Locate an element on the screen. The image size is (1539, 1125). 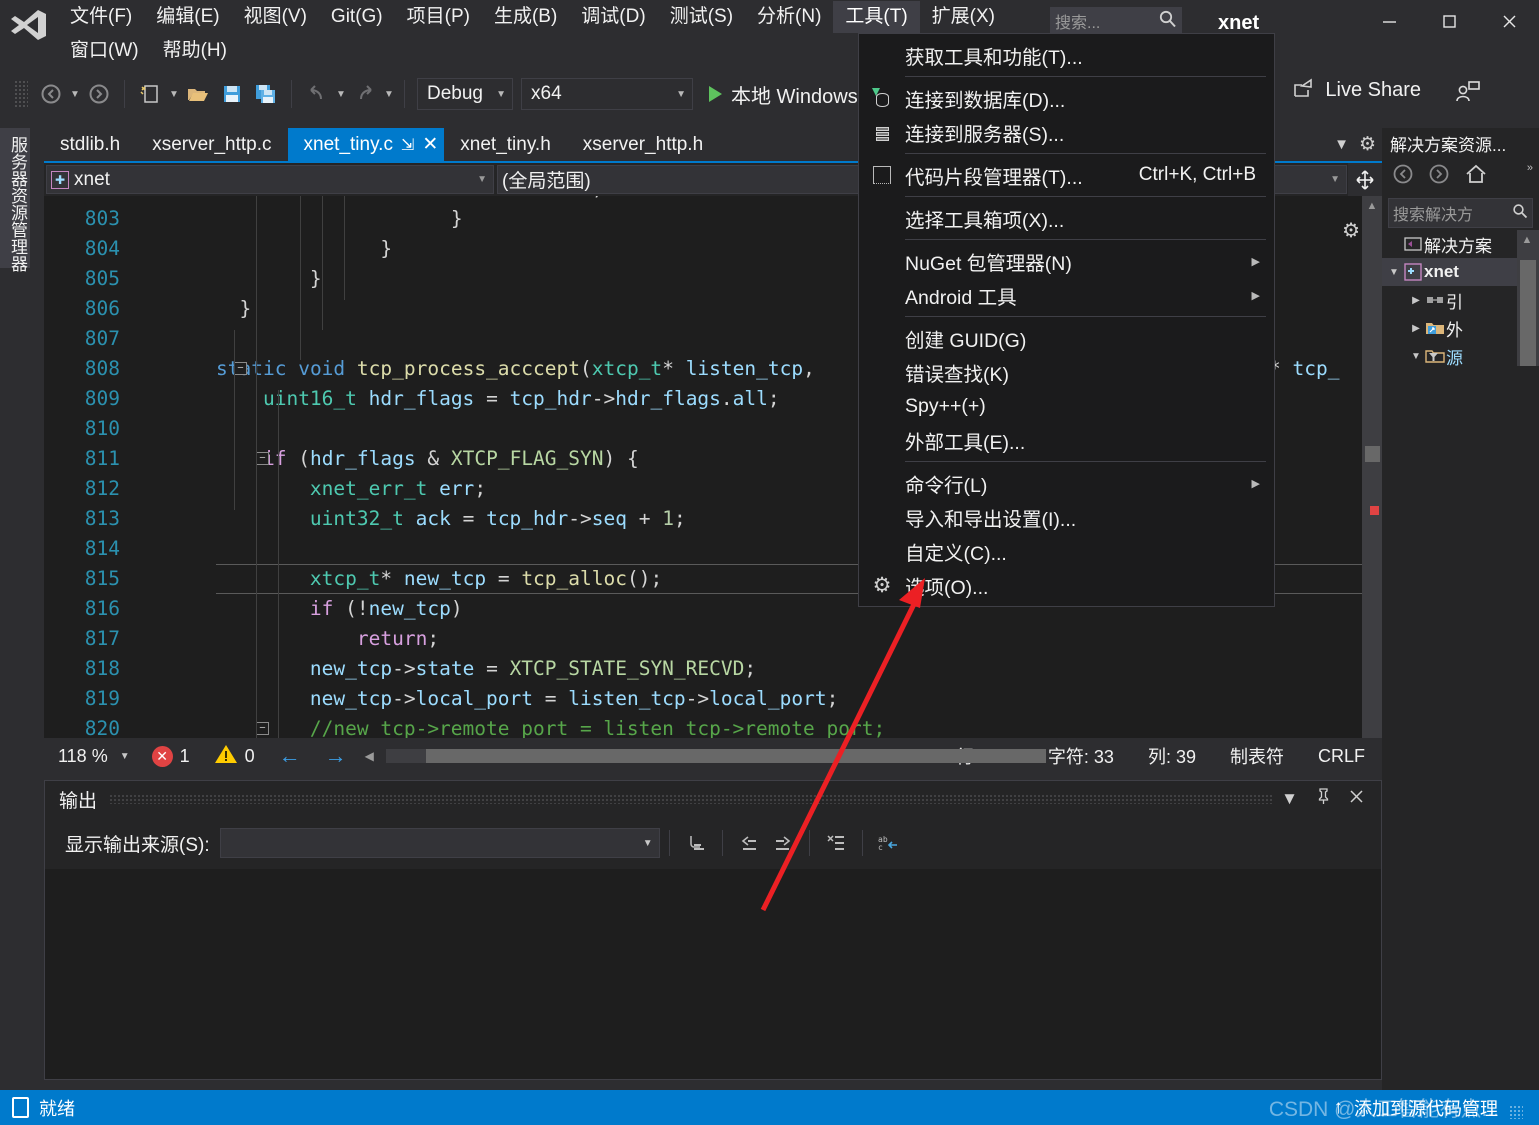
menu-git: Git(G) is located at coordinates (357, 17).